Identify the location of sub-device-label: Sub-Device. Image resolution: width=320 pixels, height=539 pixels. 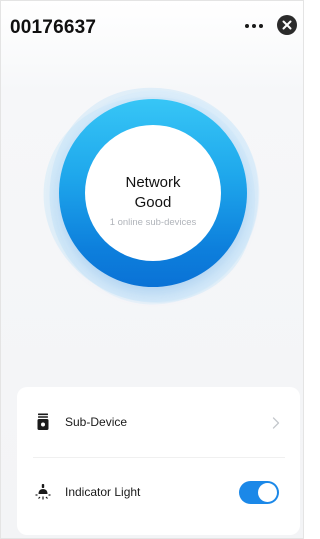
(96, 422).